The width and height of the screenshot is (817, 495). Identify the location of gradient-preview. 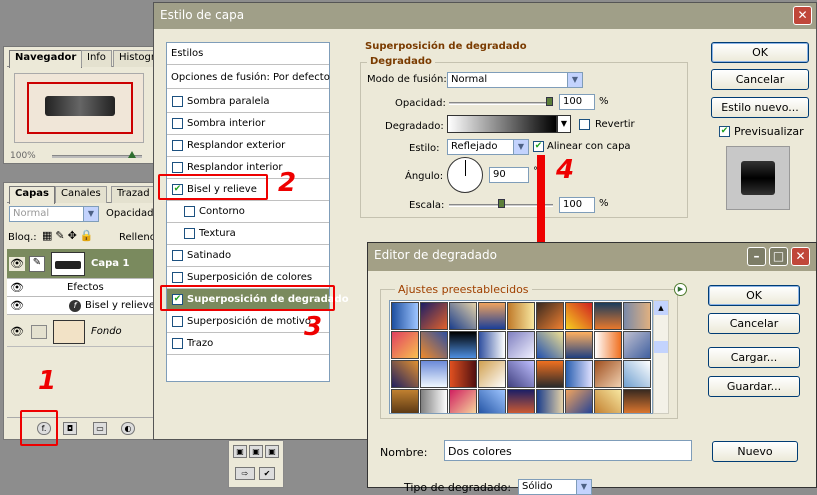
(502, 124).